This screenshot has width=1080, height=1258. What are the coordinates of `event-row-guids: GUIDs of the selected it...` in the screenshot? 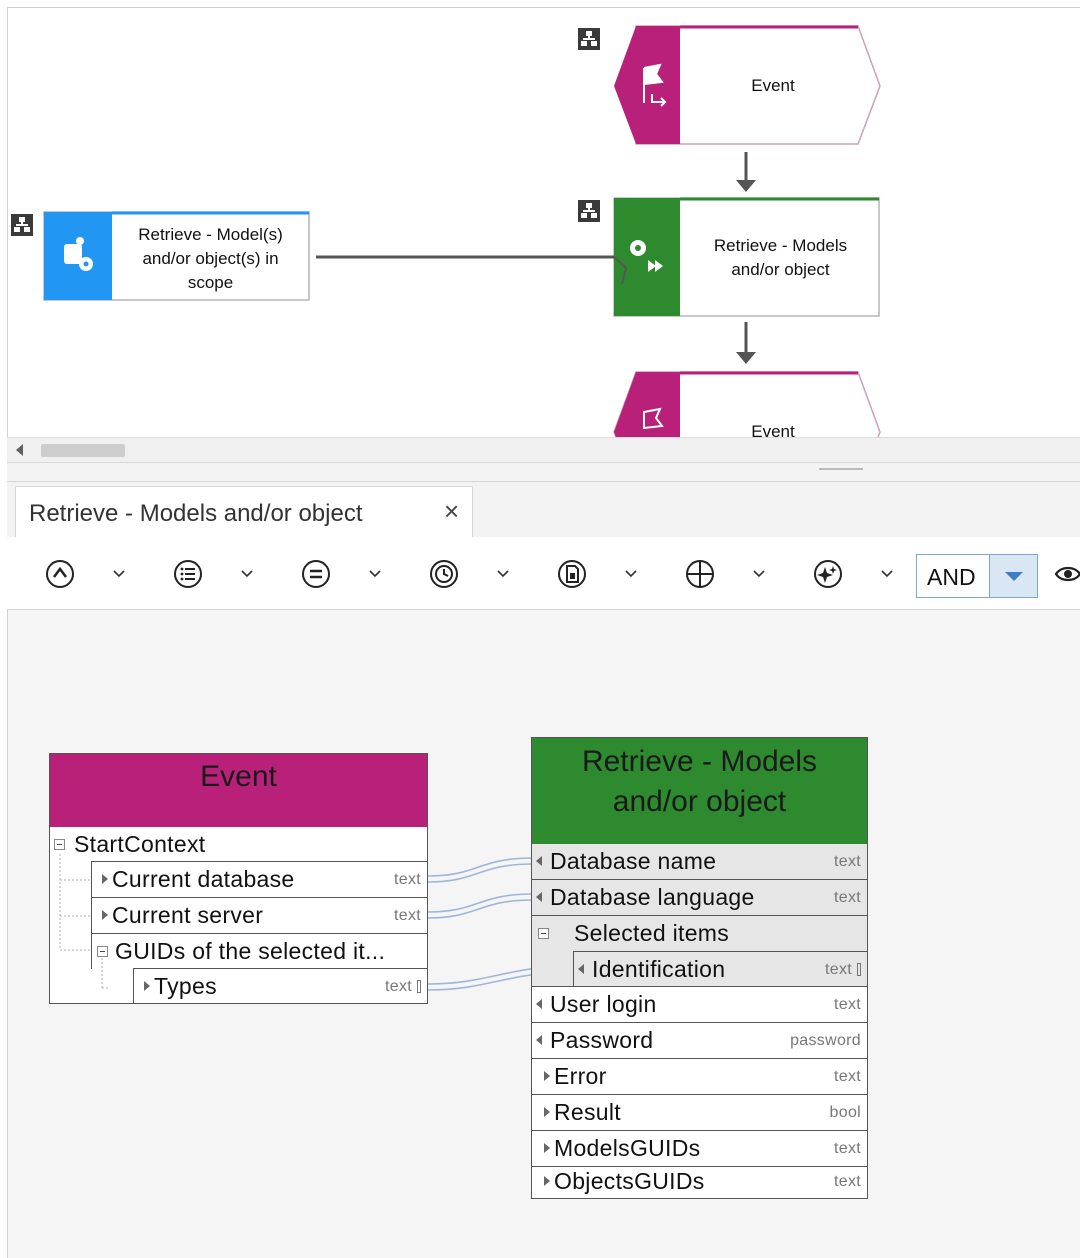 It's located at (259, 951).